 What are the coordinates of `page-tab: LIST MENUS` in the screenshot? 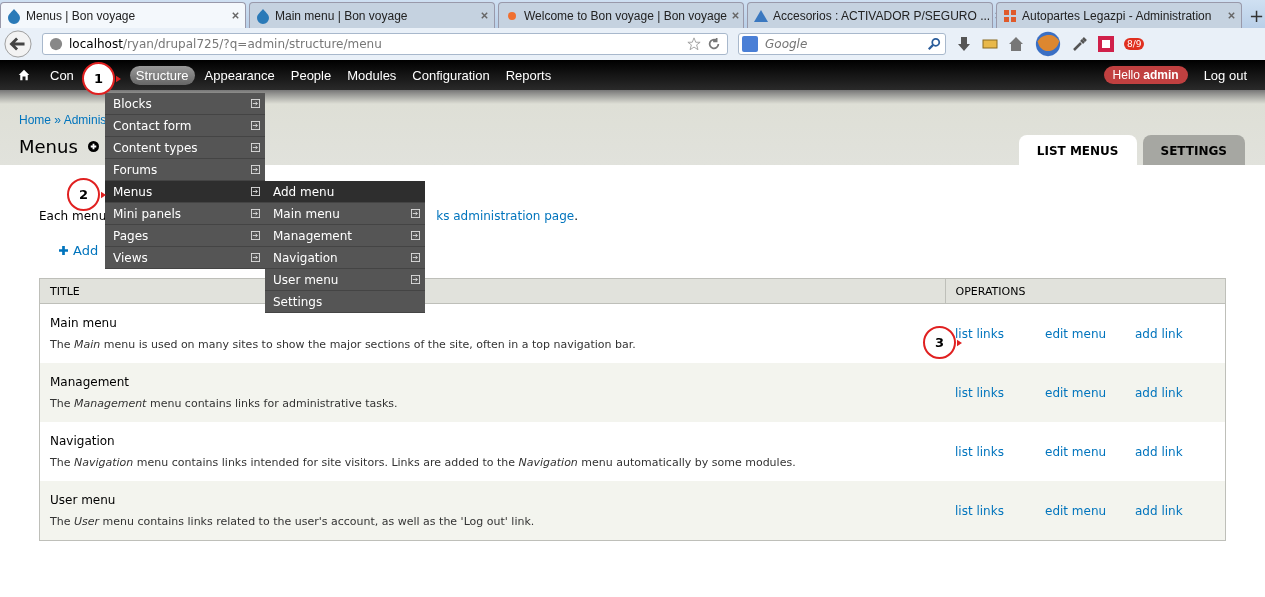 It's located at (1077, 150).